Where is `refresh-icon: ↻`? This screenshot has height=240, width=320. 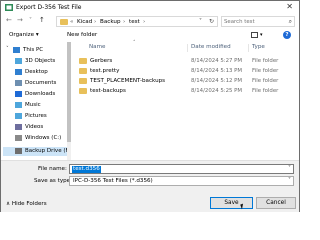
refresh-icon: ↻ is located at coordinates (211, 21).